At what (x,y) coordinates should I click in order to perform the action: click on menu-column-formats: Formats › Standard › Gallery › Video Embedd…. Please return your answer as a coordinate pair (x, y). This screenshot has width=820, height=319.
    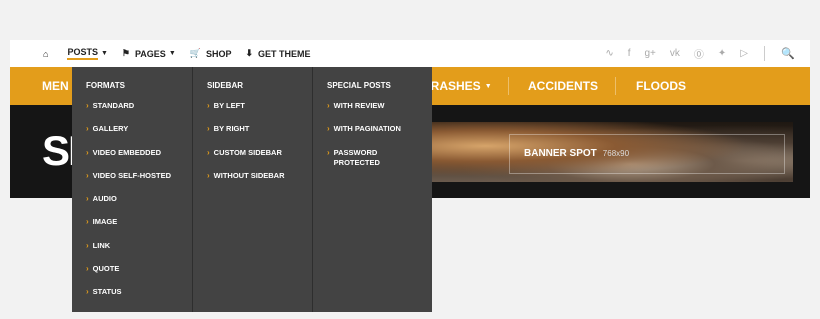
    Looking at the image, I should click on (132, 189).